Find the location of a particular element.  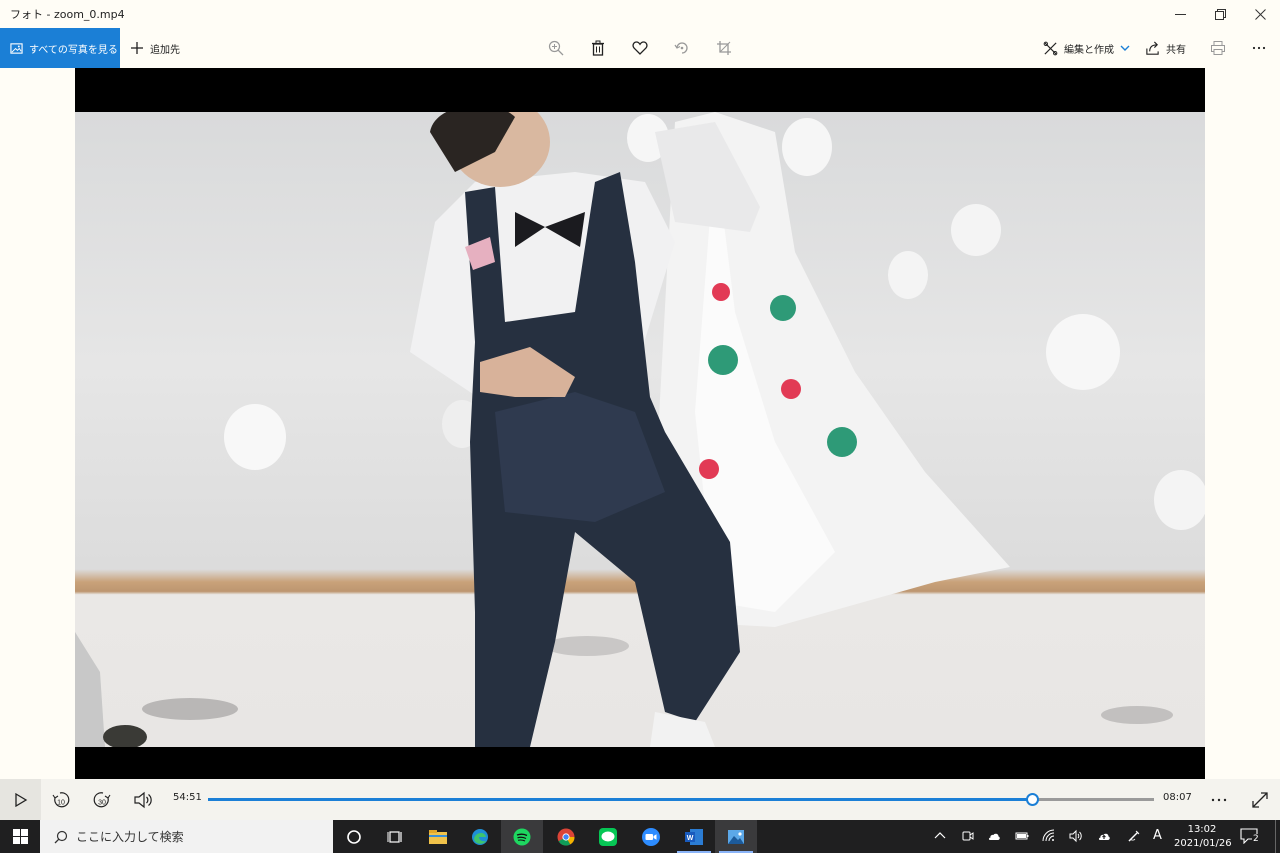

edit-create-label: 編集と作成 is located at coordinates (1089, 50).